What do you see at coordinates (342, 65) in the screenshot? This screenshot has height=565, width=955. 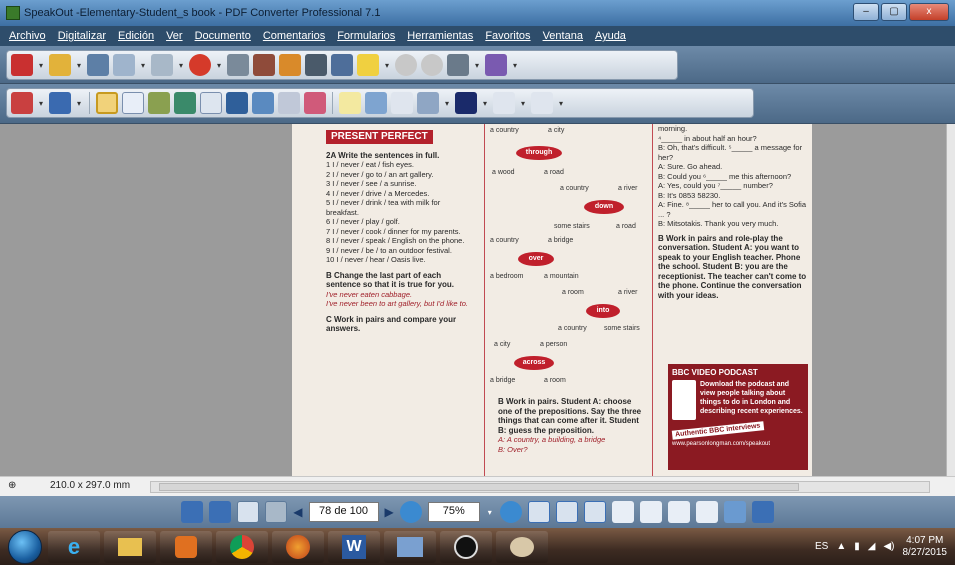 I see `search-index-icon` at bounding box center [342, 65].